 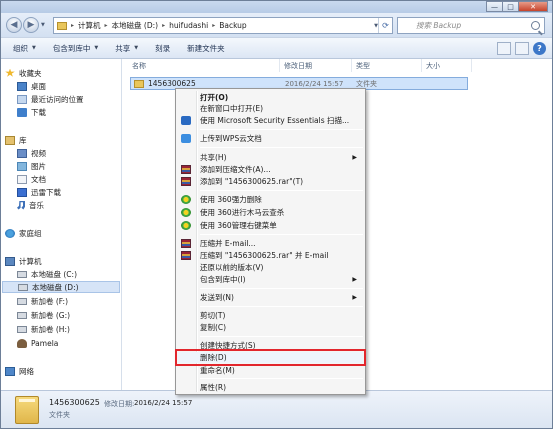 What do you see at coordinates (16, 140) in the screenshot?
I see `sidebar-item-libraries: 库` at bounding box center [16, 140].